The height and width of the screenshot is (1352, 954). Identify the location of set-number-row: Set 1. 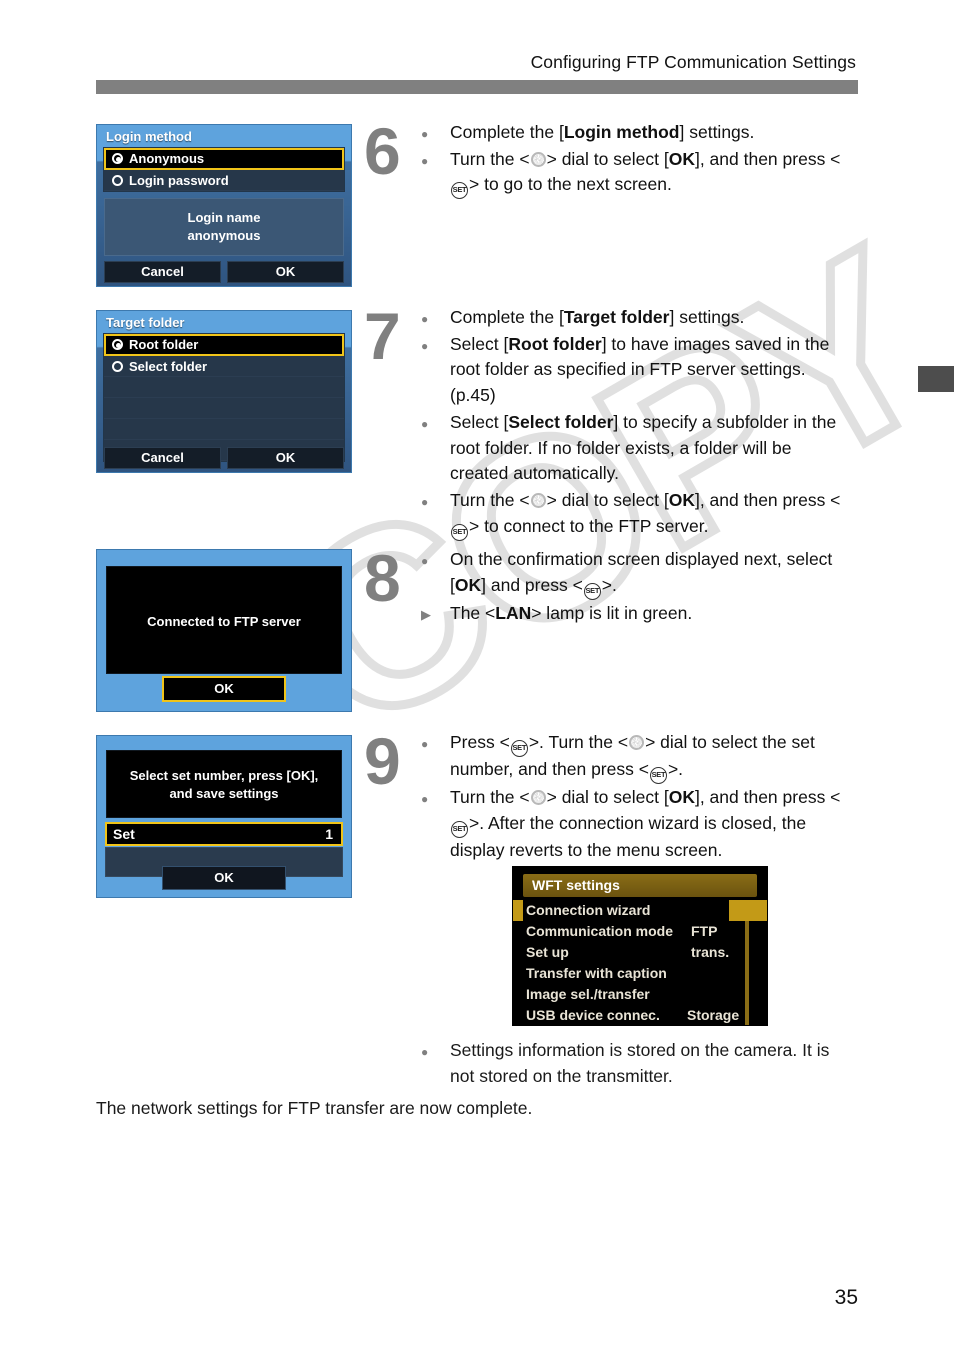
(224, 834).